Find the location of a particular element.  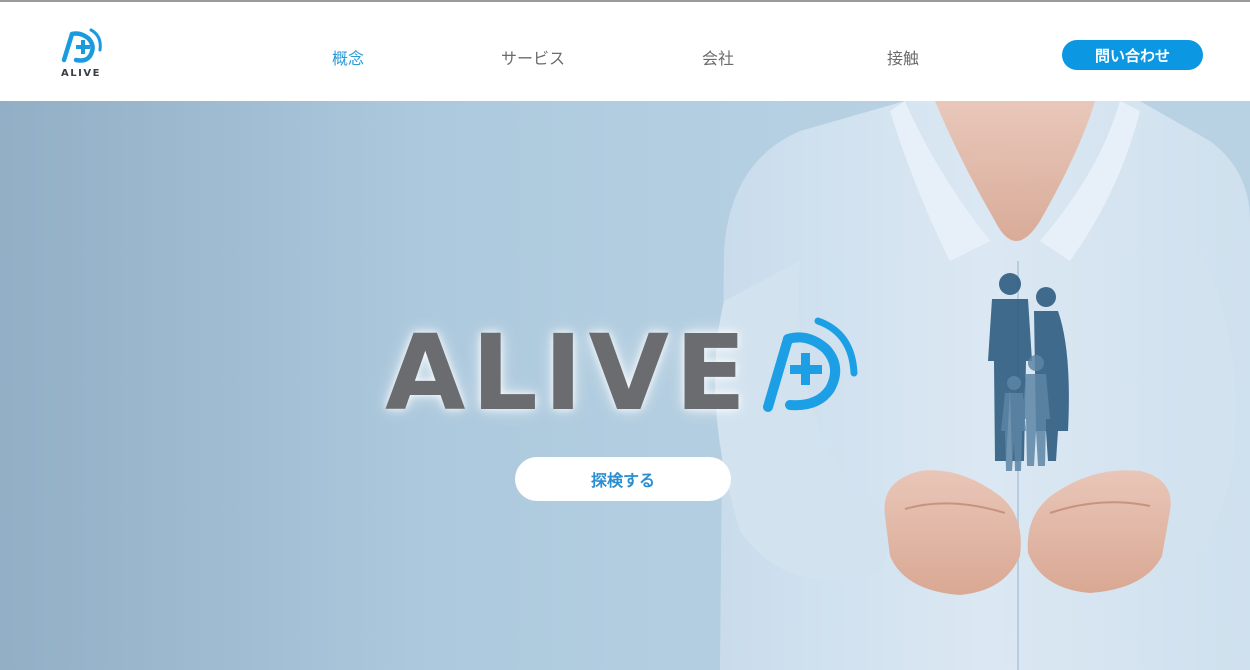

explore-button: 探検する is located at coordinates (623, 479).